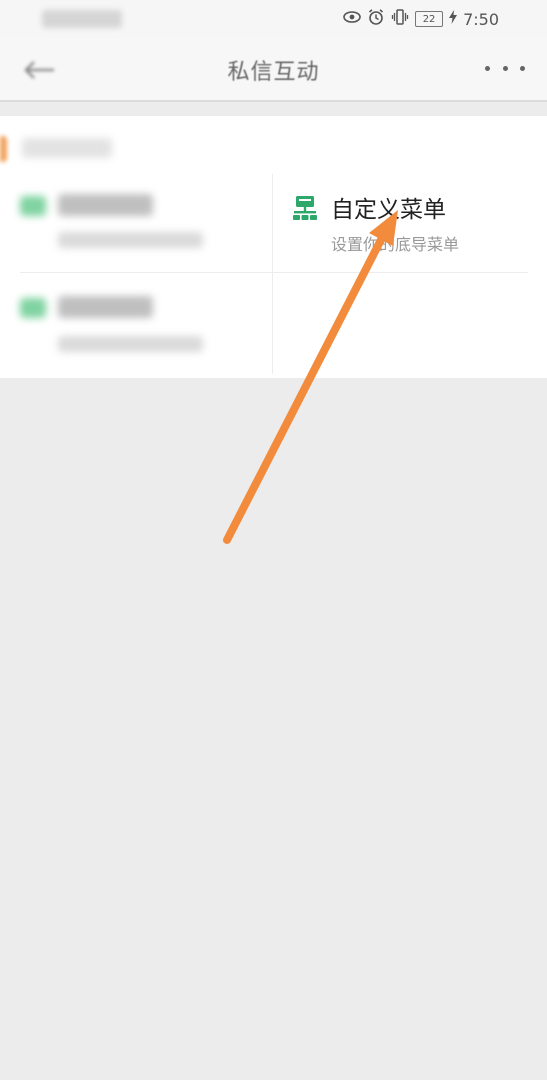  What do you see at coordinates (395, 244) in the screenshot?
I see `custom-menu-subtitle: 设置你的底导菜单` at bounding box center [395, 244].